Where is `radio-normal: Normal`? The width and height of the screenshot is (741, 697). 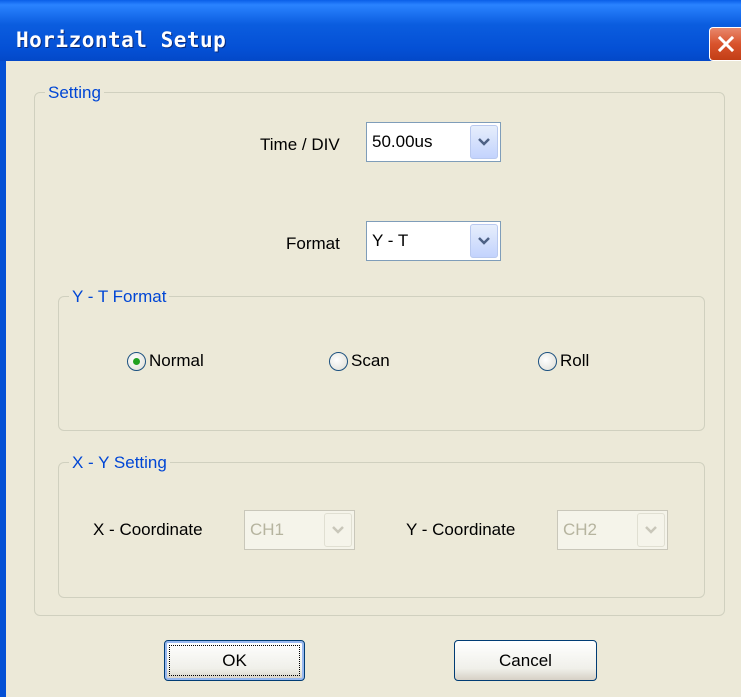
radio-normal: Normal is located at coordinates (165, 361).